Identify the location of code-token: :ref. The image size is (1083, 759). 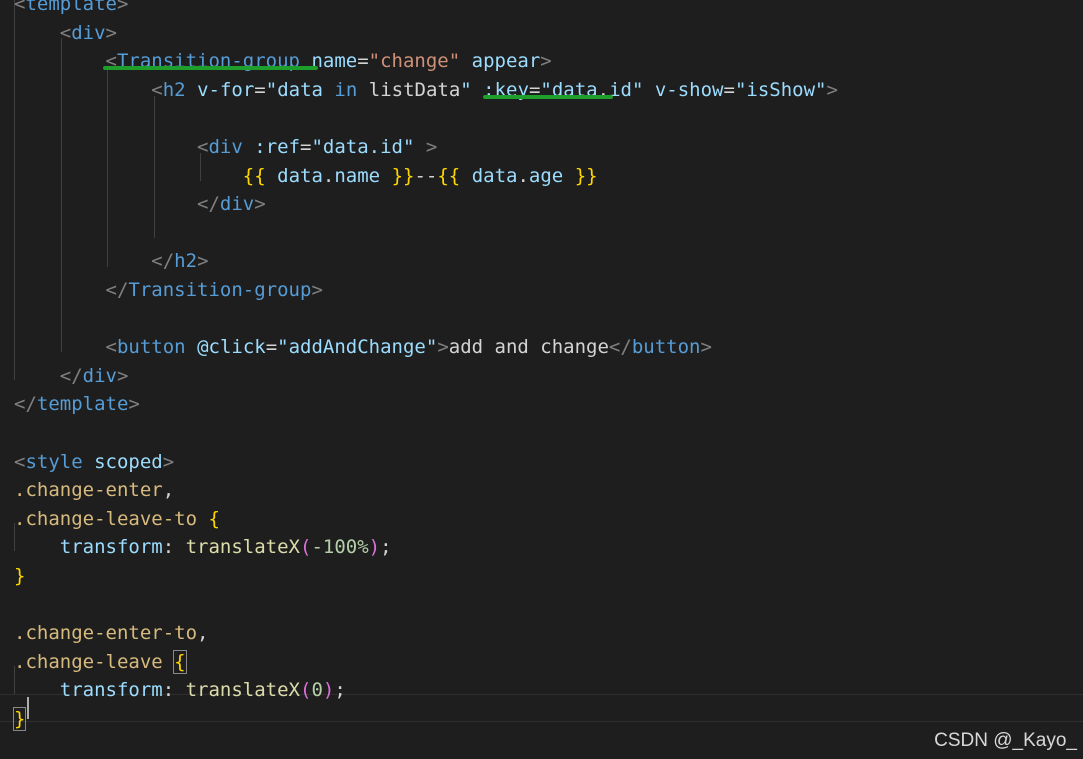
(277, 147).